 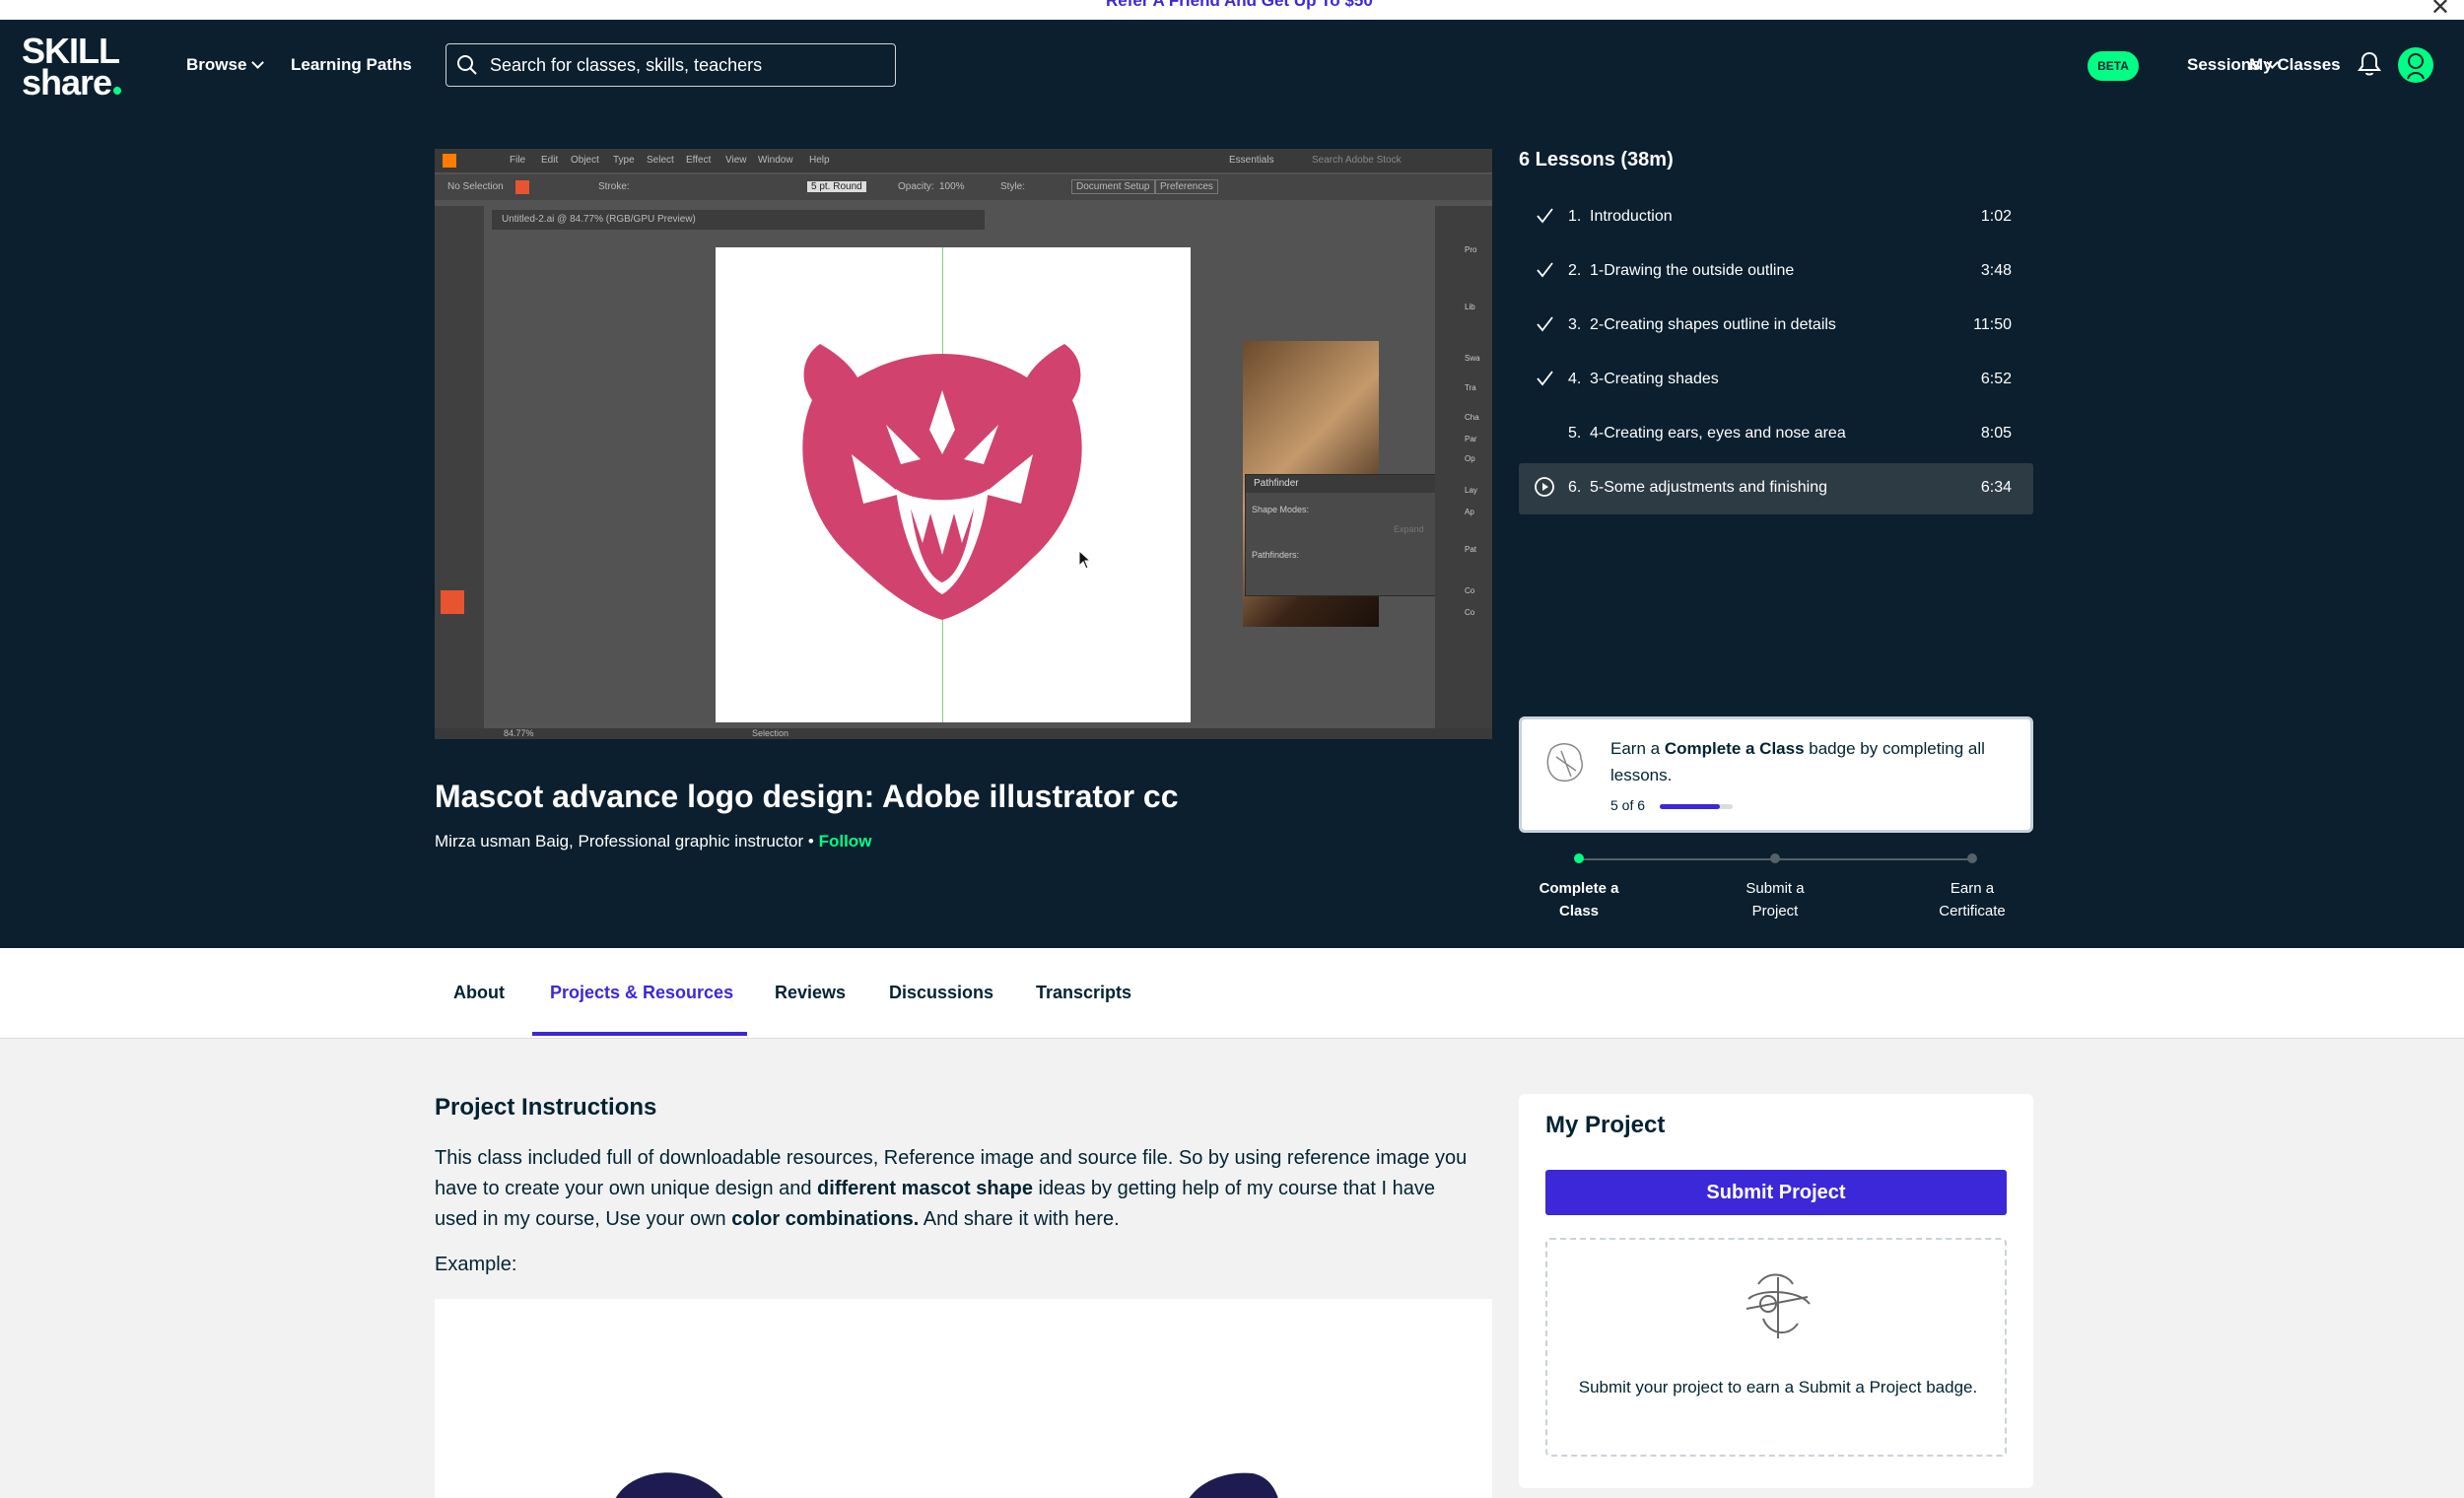 I want to click on right-panel-label-10: Pat, so click(x=1471, y=549).